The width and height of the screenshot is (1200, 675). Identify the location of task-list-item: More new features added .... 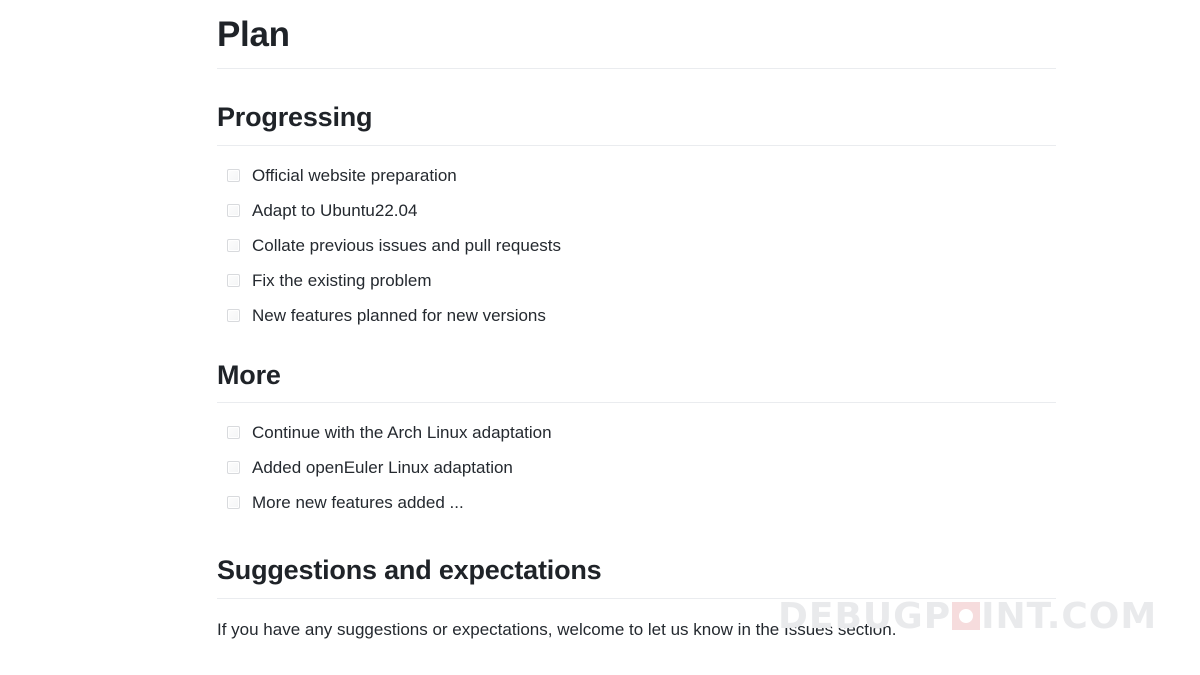
(636, 503).